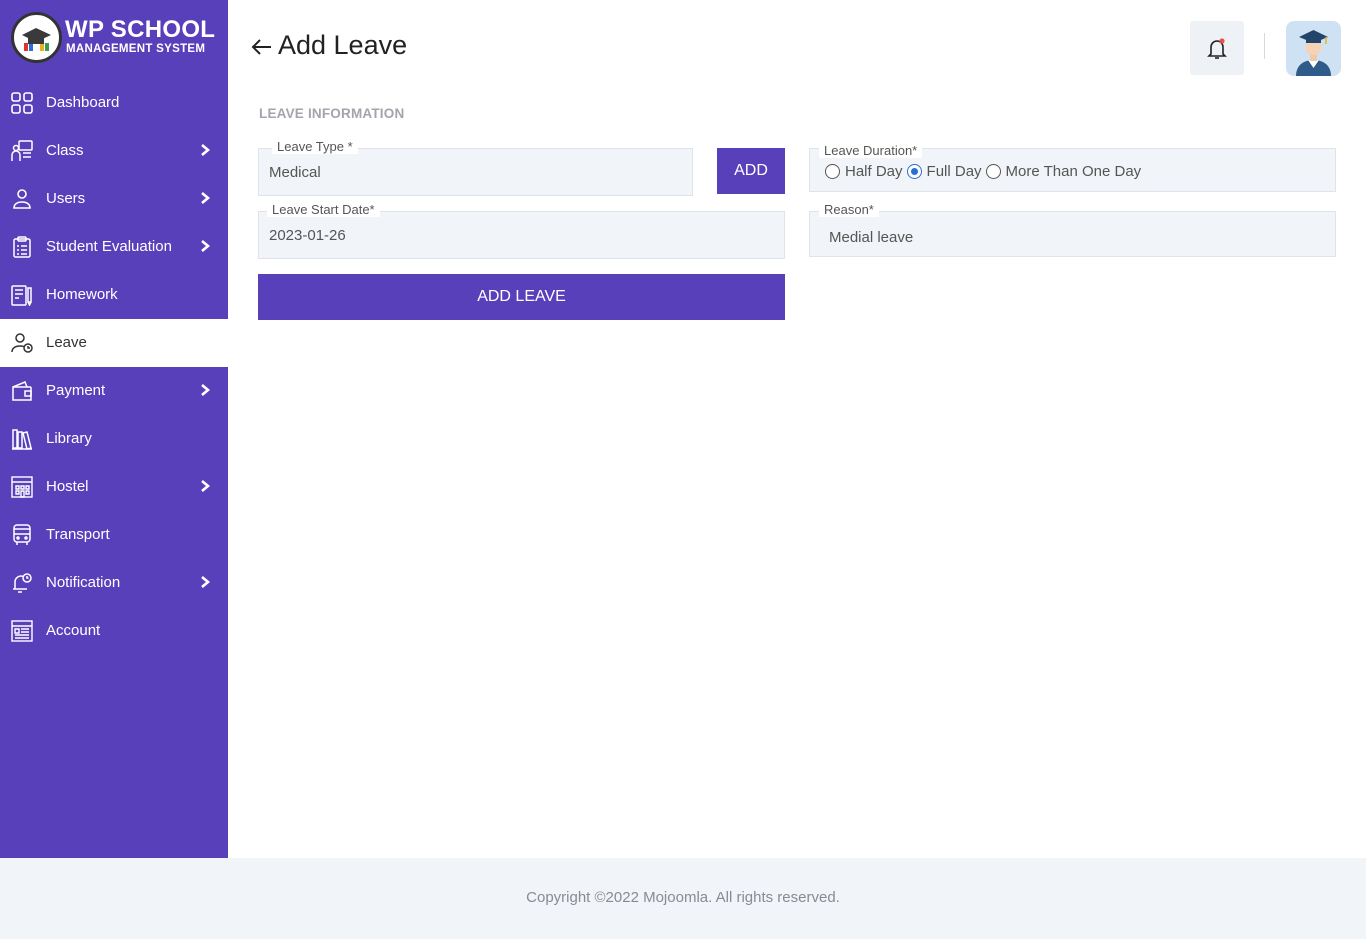 This screenshot has height=939, width=1366. I want to click on sidebar-item-notification: Notification, so click(114, 583).